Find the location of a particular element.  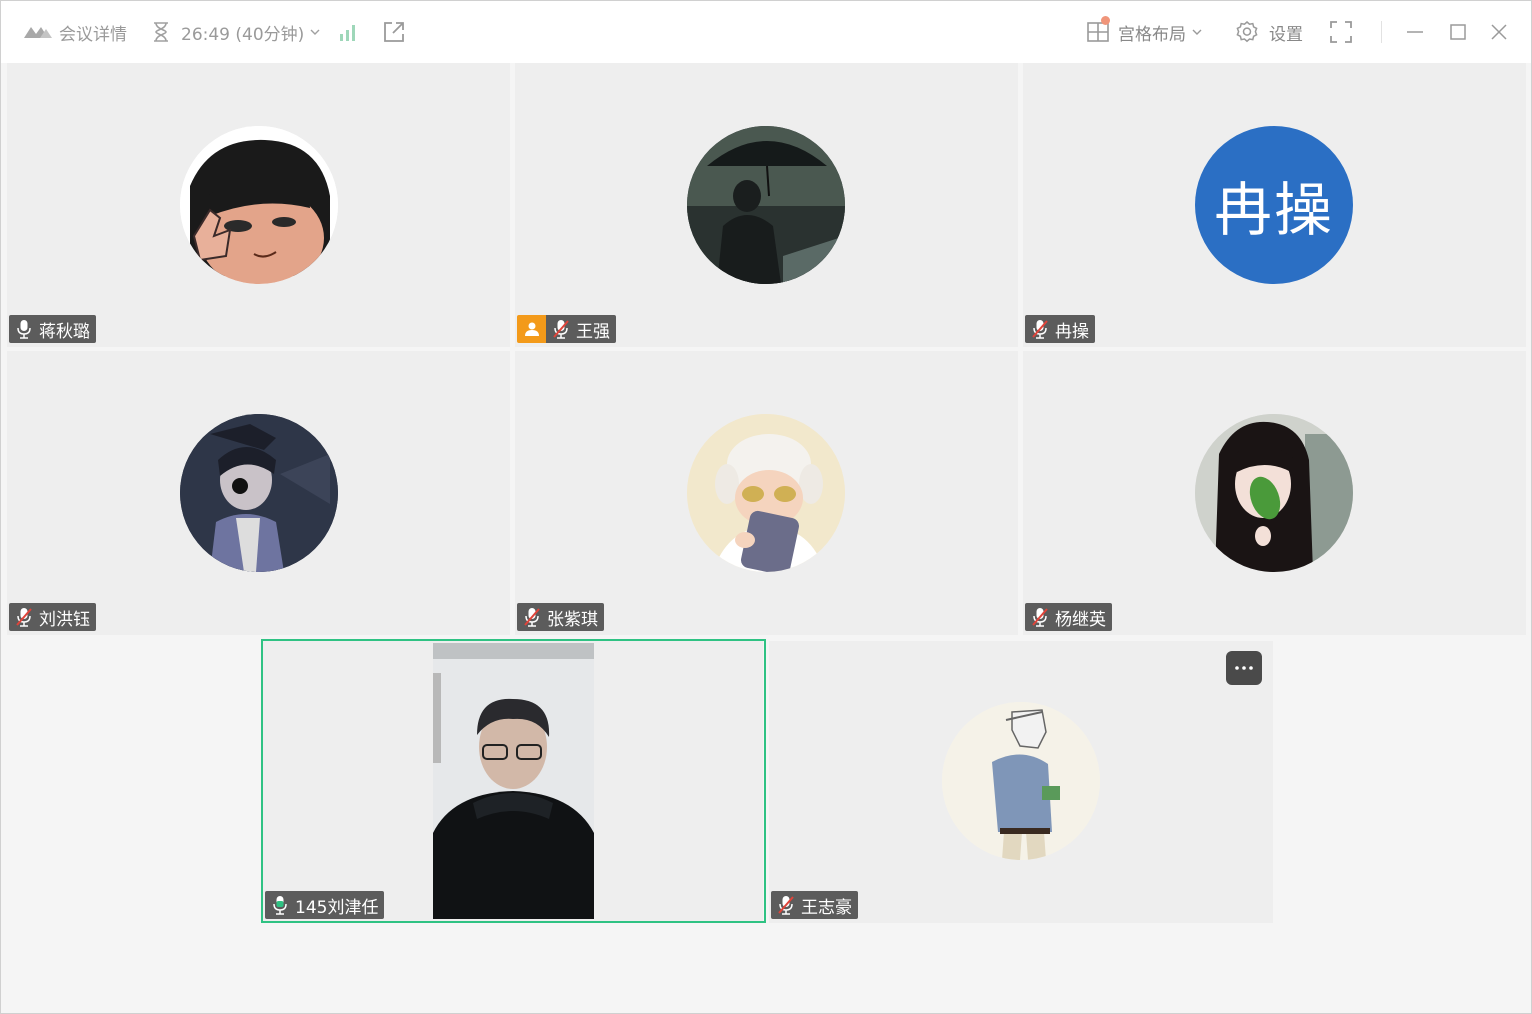

meeting-details-label: 会议详情 is located at coordinates (93, 34).